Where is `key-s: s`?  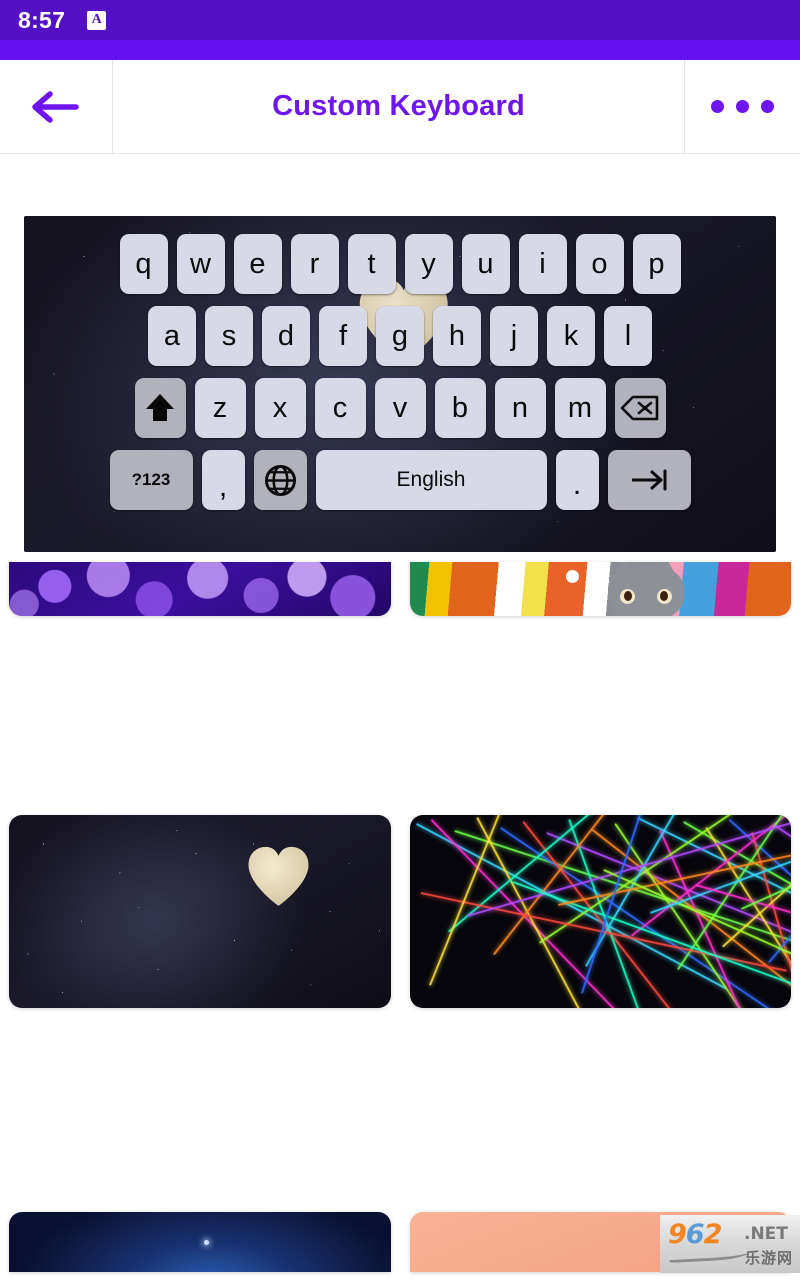
key-s: s is located at coordinates (229, 336).